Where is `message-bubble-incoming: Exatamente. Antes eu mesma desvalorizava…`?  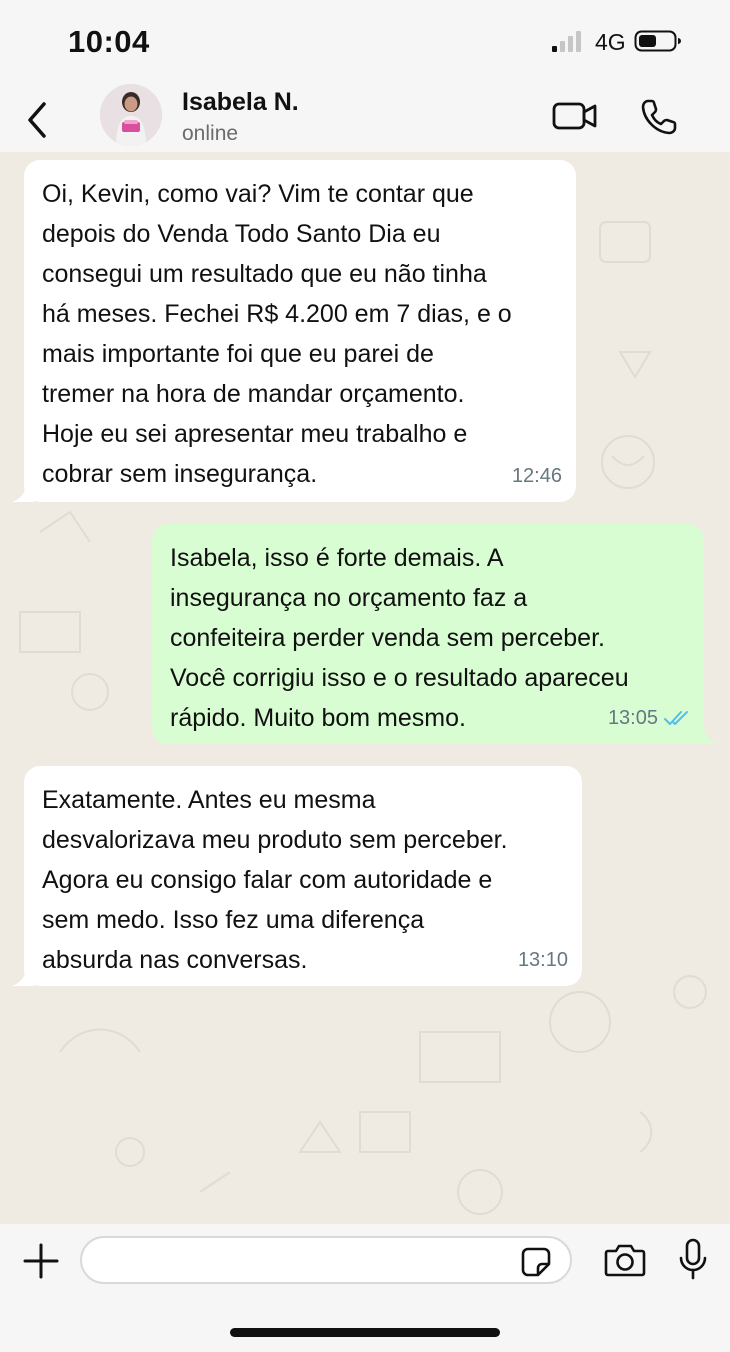 message-bubble-incoming: Exatamente. Antes eu mesma desvalorizava… is located at coordinates (303, 876).